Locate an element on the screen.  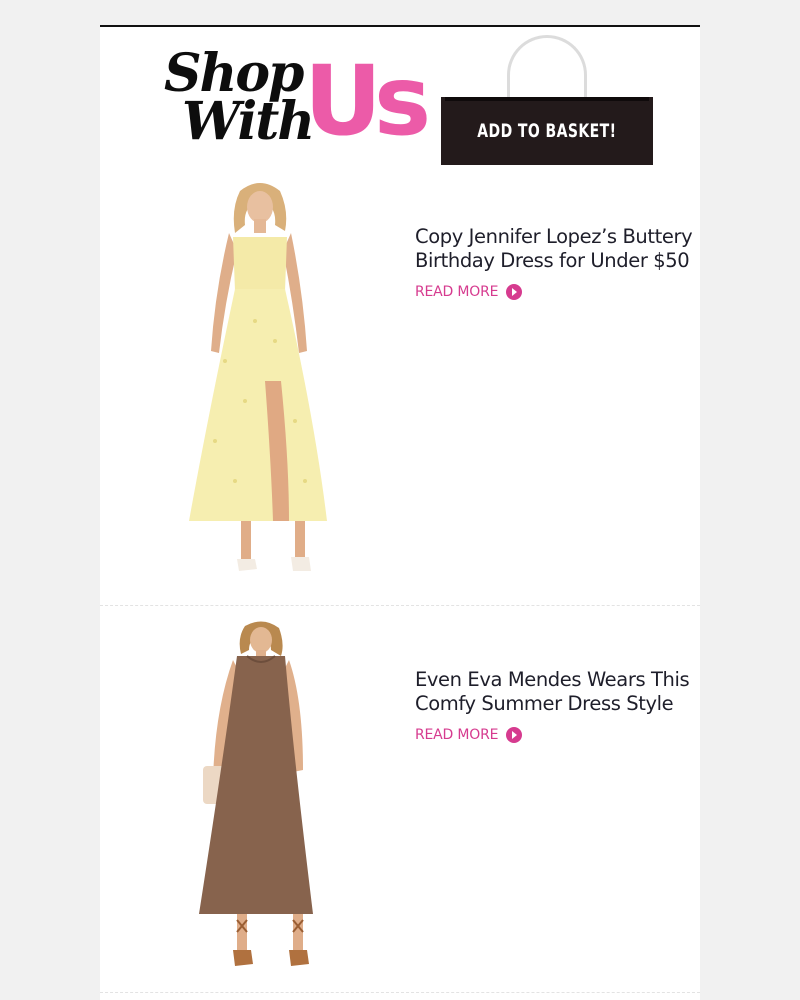
shop-with-us-logo: Shop With Us is located at coordinates (296, 99).